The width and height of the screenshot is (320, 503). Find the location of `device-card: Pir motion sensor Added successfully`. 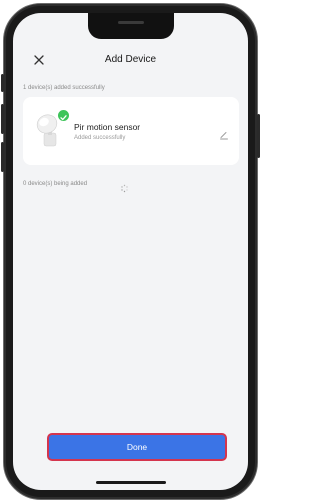

device-card: Pir motion sensor Added successfully is located at coordinates (131, 131).